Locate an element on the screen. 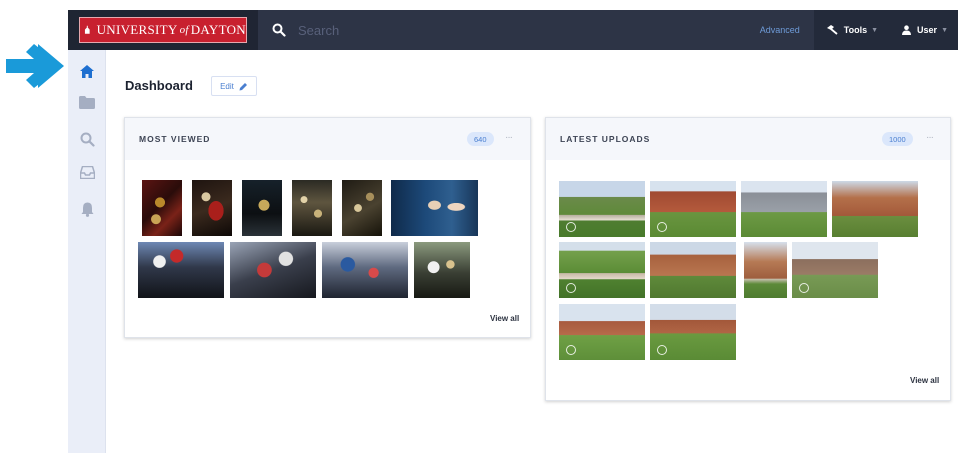 Image resolution: width=958 pixels, height=453 pixels. left-sidebar is located at coordinates (87, 251).